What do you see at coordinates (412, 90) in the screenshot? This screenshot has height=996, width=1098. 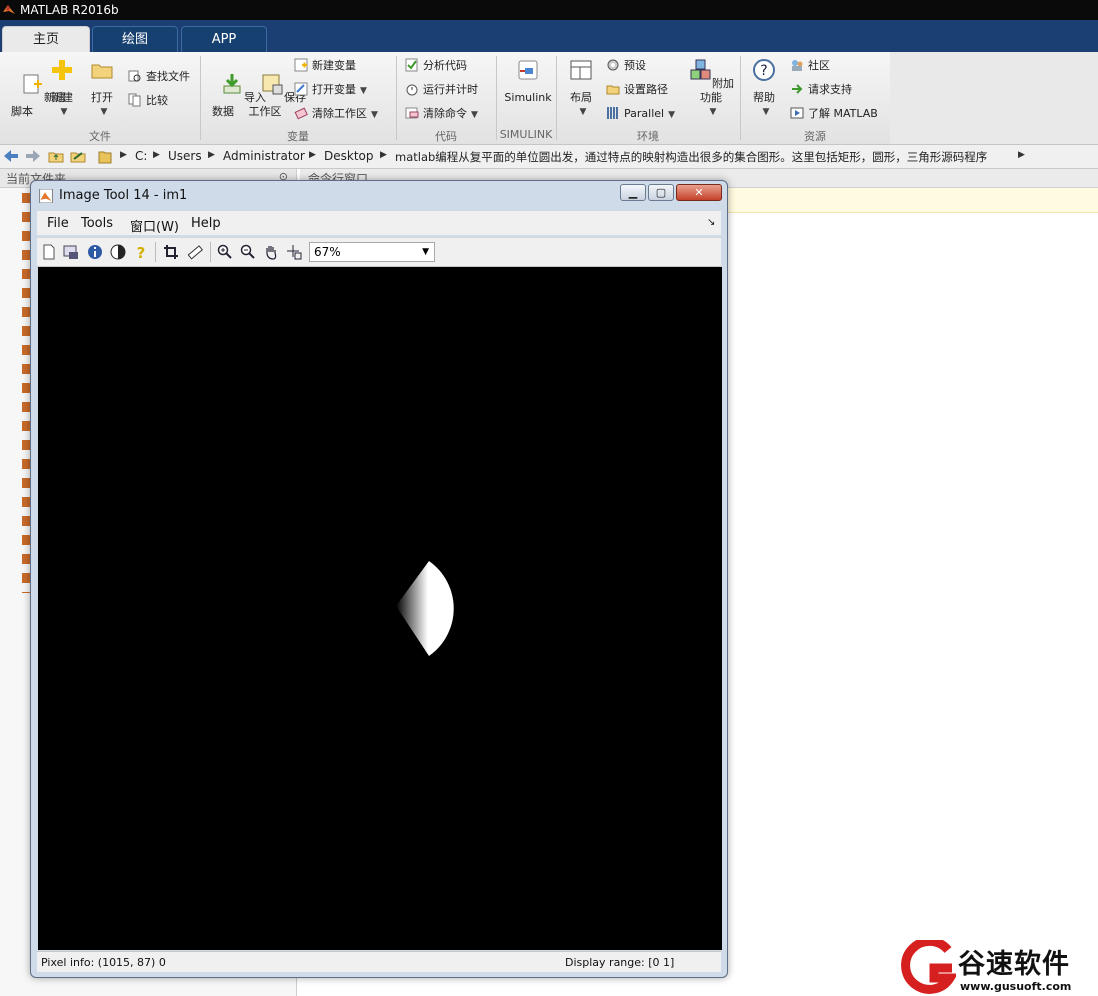 I see `run-and-time-icon` at bounding box center [412, 90].